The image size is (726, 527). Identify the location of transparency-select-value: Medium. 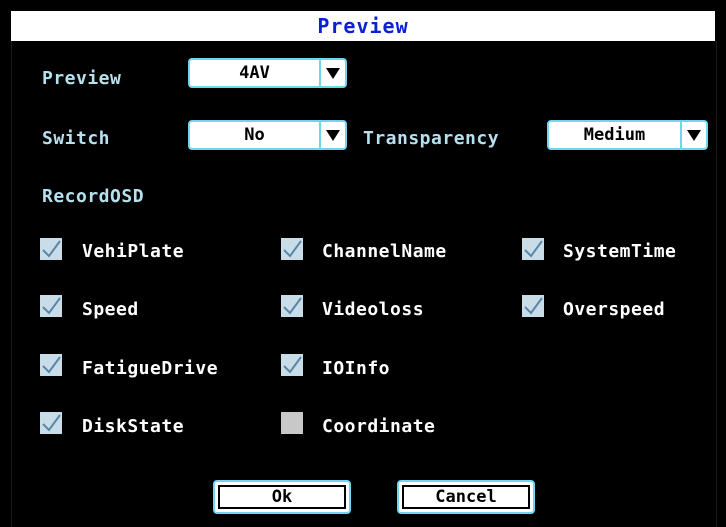
(614, 135).